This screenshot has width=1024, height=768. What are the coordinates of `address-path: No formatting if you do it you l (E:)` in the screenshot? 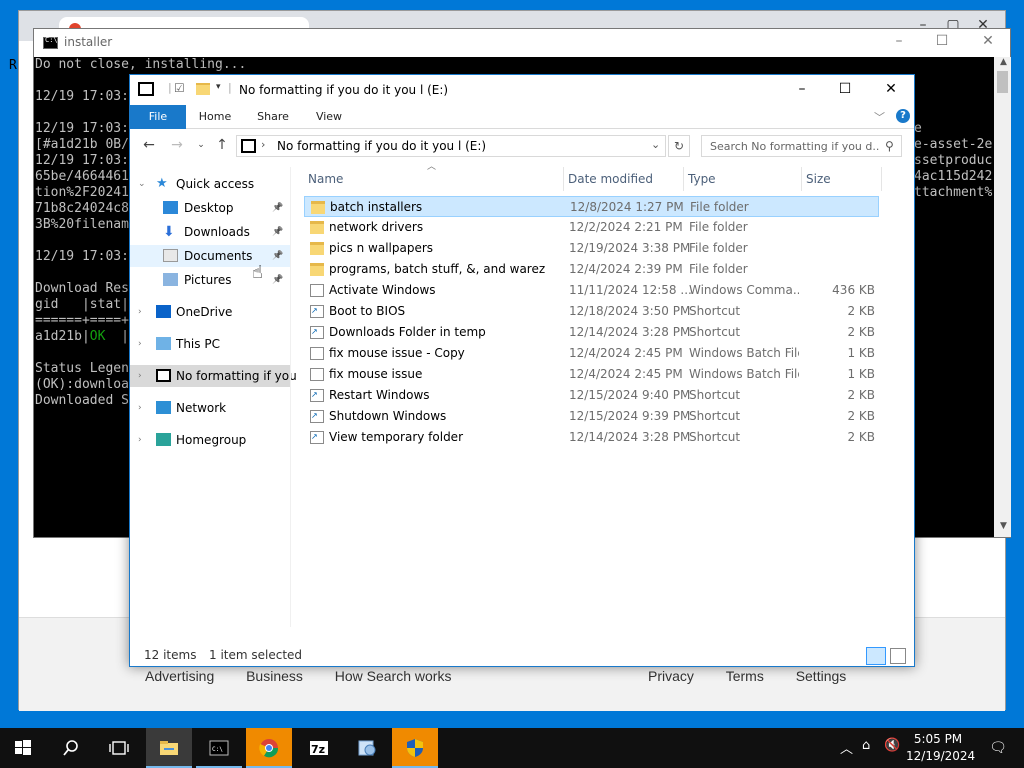 It's located at (381, 146).